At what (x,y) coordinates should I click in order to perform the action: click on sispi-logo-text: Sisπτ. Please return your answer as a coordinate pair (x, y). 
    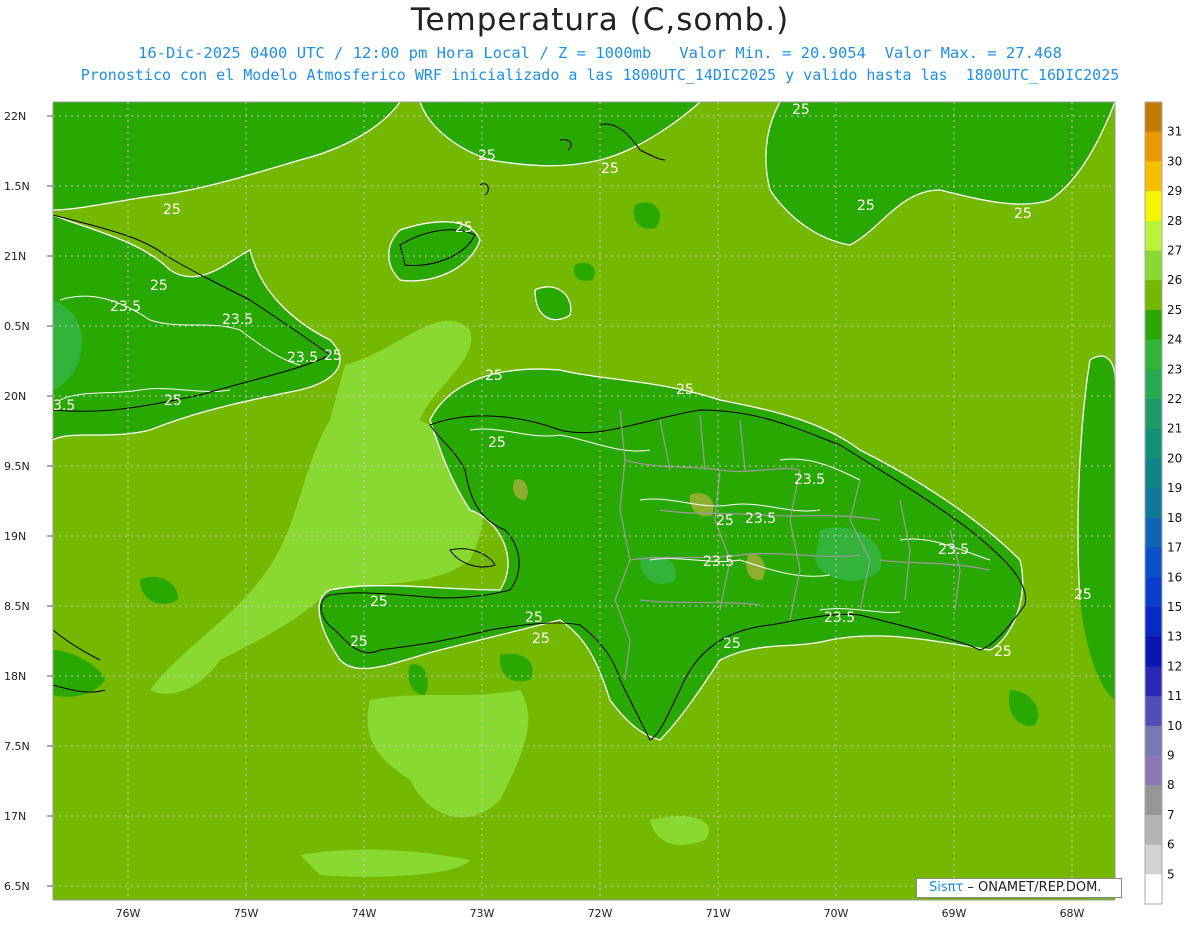
    Looking at the image, I should click on (946, 887).